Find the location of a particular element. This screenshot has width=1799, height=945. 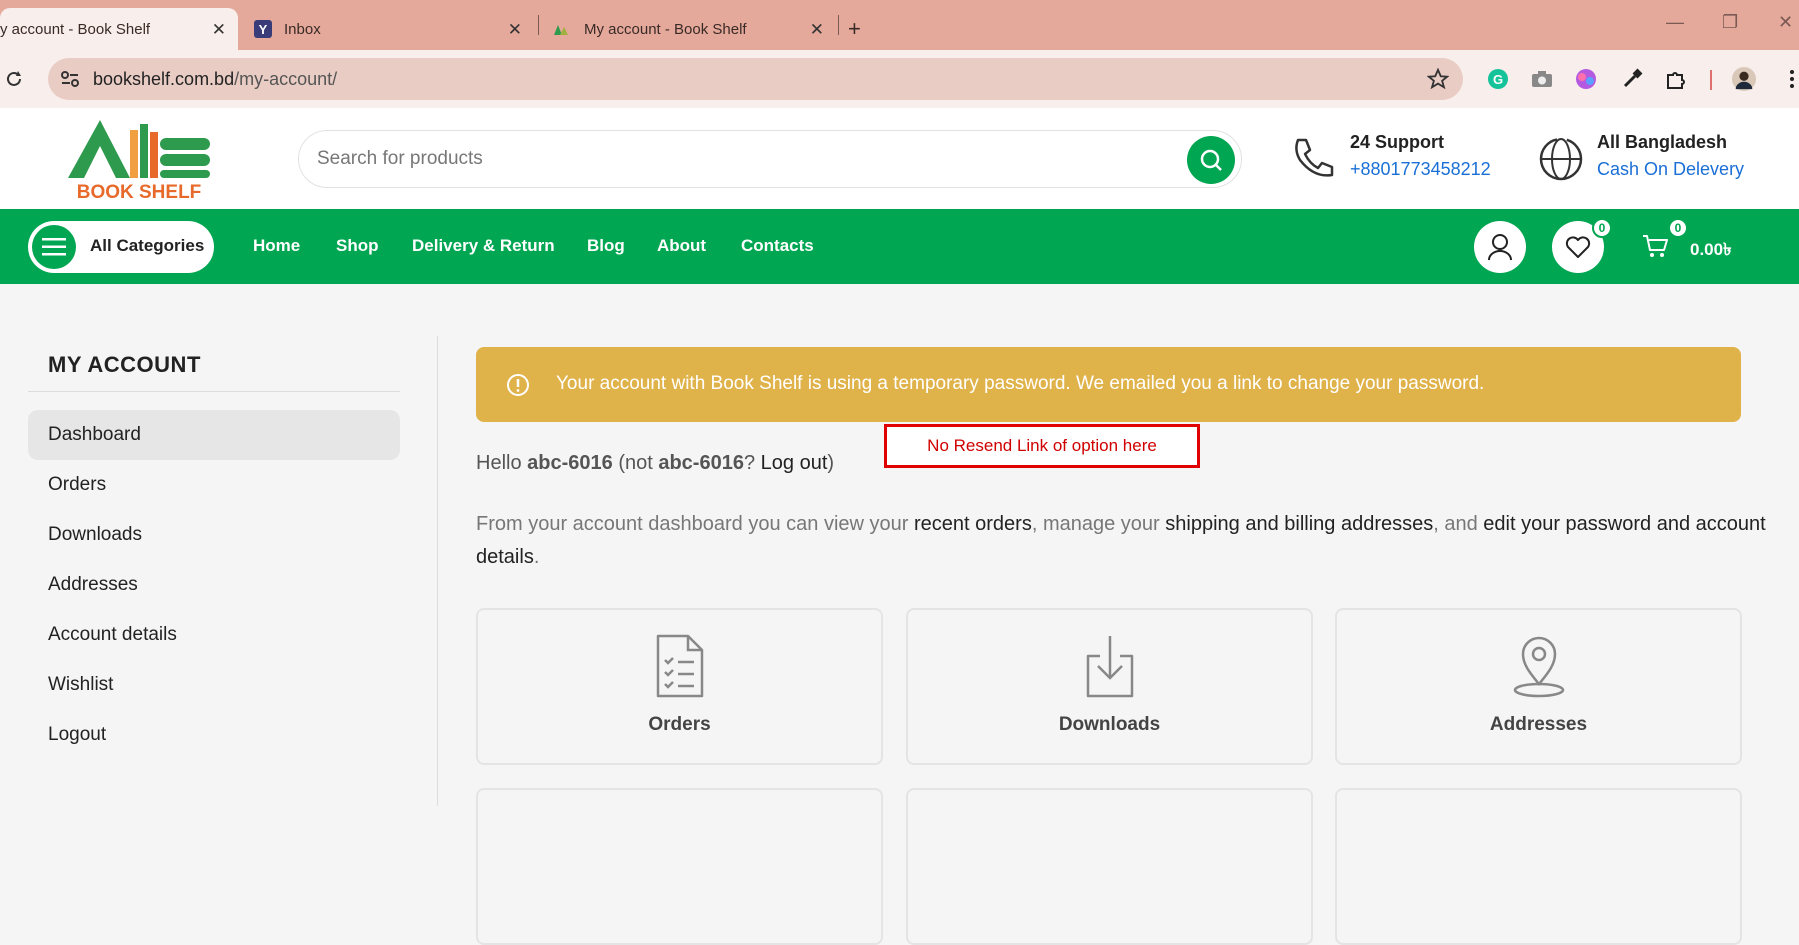

all-categories-label: All Categories is located at coordinates (147, 245).